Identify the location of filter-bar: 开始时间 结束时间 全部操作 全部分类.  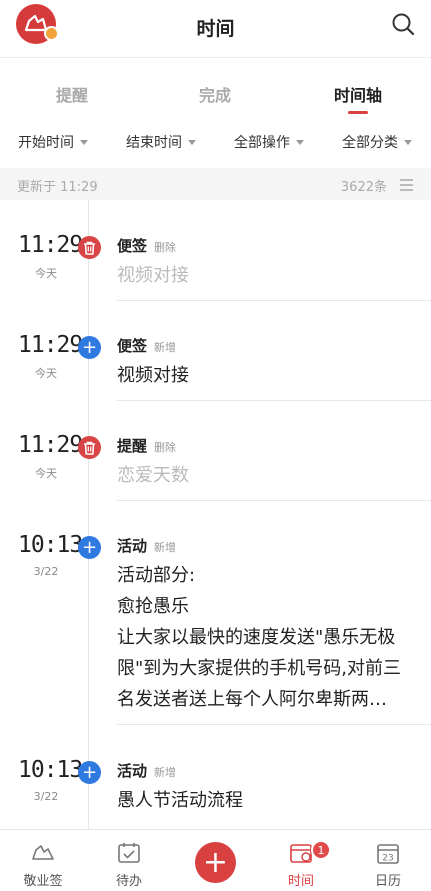
(215, 144).